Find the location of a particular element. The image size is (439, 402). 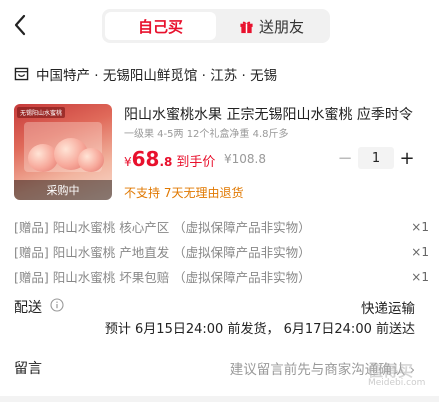

shipping-label: 配送 is located at coordinates (28, 308).